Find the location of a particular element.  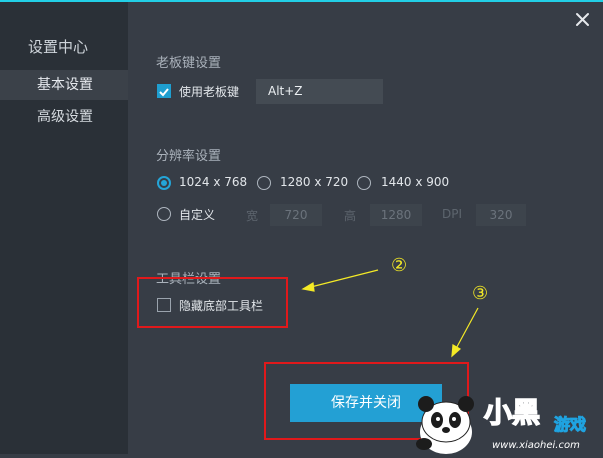

panda-mascot-icon is located at coordinates (445, 425).